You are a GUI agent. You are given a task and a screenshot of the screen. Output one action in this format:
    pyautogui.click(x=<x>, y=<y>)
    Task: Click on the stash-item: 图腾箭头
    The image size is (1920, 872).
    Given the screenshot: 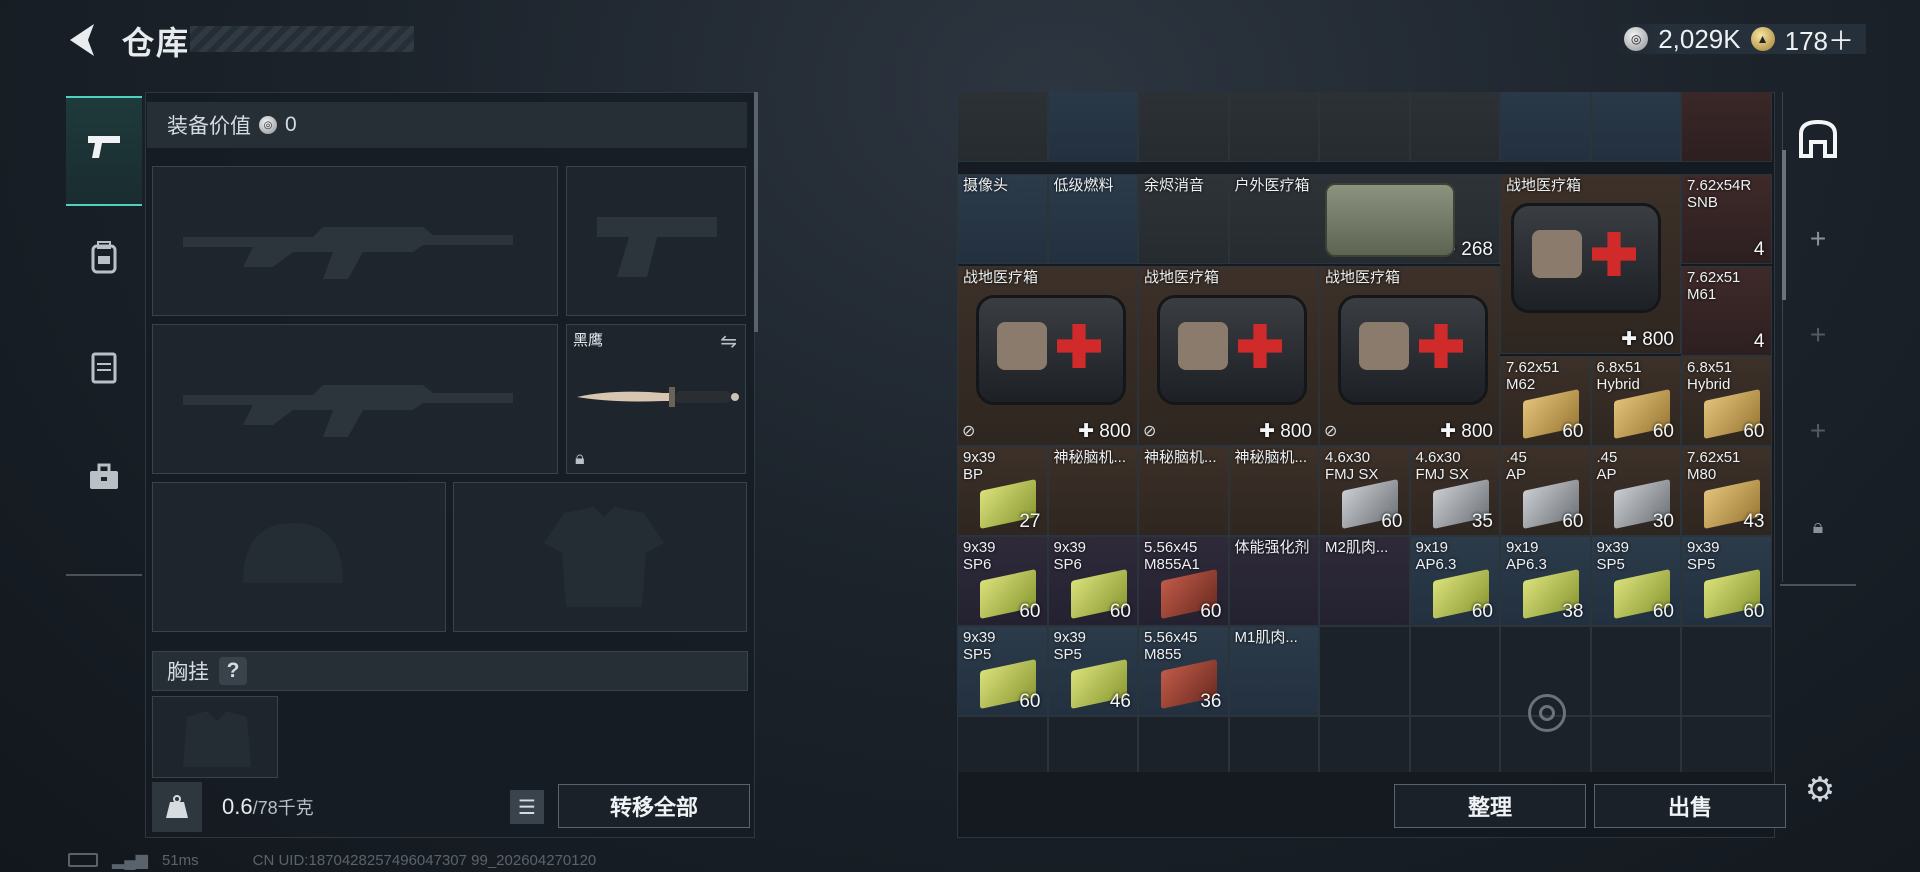 What is the action you would take?
    pyautogui.click(x=1092, y=127)
    